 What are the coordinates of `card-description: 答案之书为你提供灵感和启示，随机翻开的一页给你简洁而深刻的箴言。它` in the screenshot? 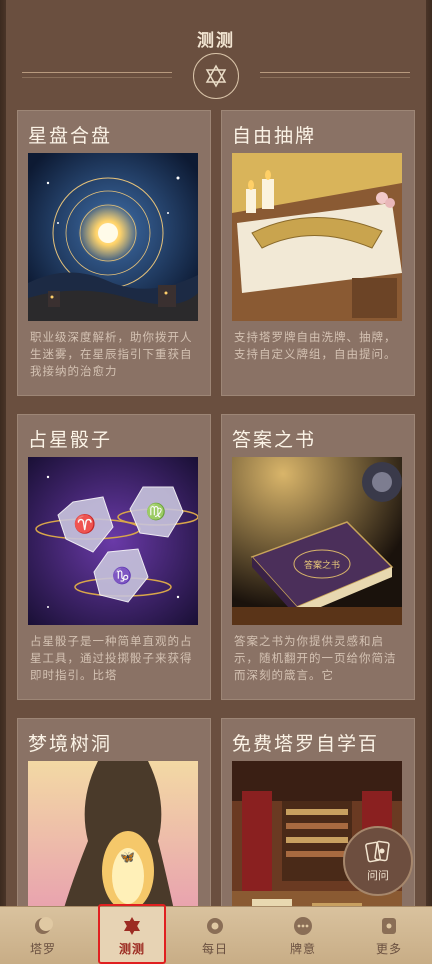 It's located at (315, 658).